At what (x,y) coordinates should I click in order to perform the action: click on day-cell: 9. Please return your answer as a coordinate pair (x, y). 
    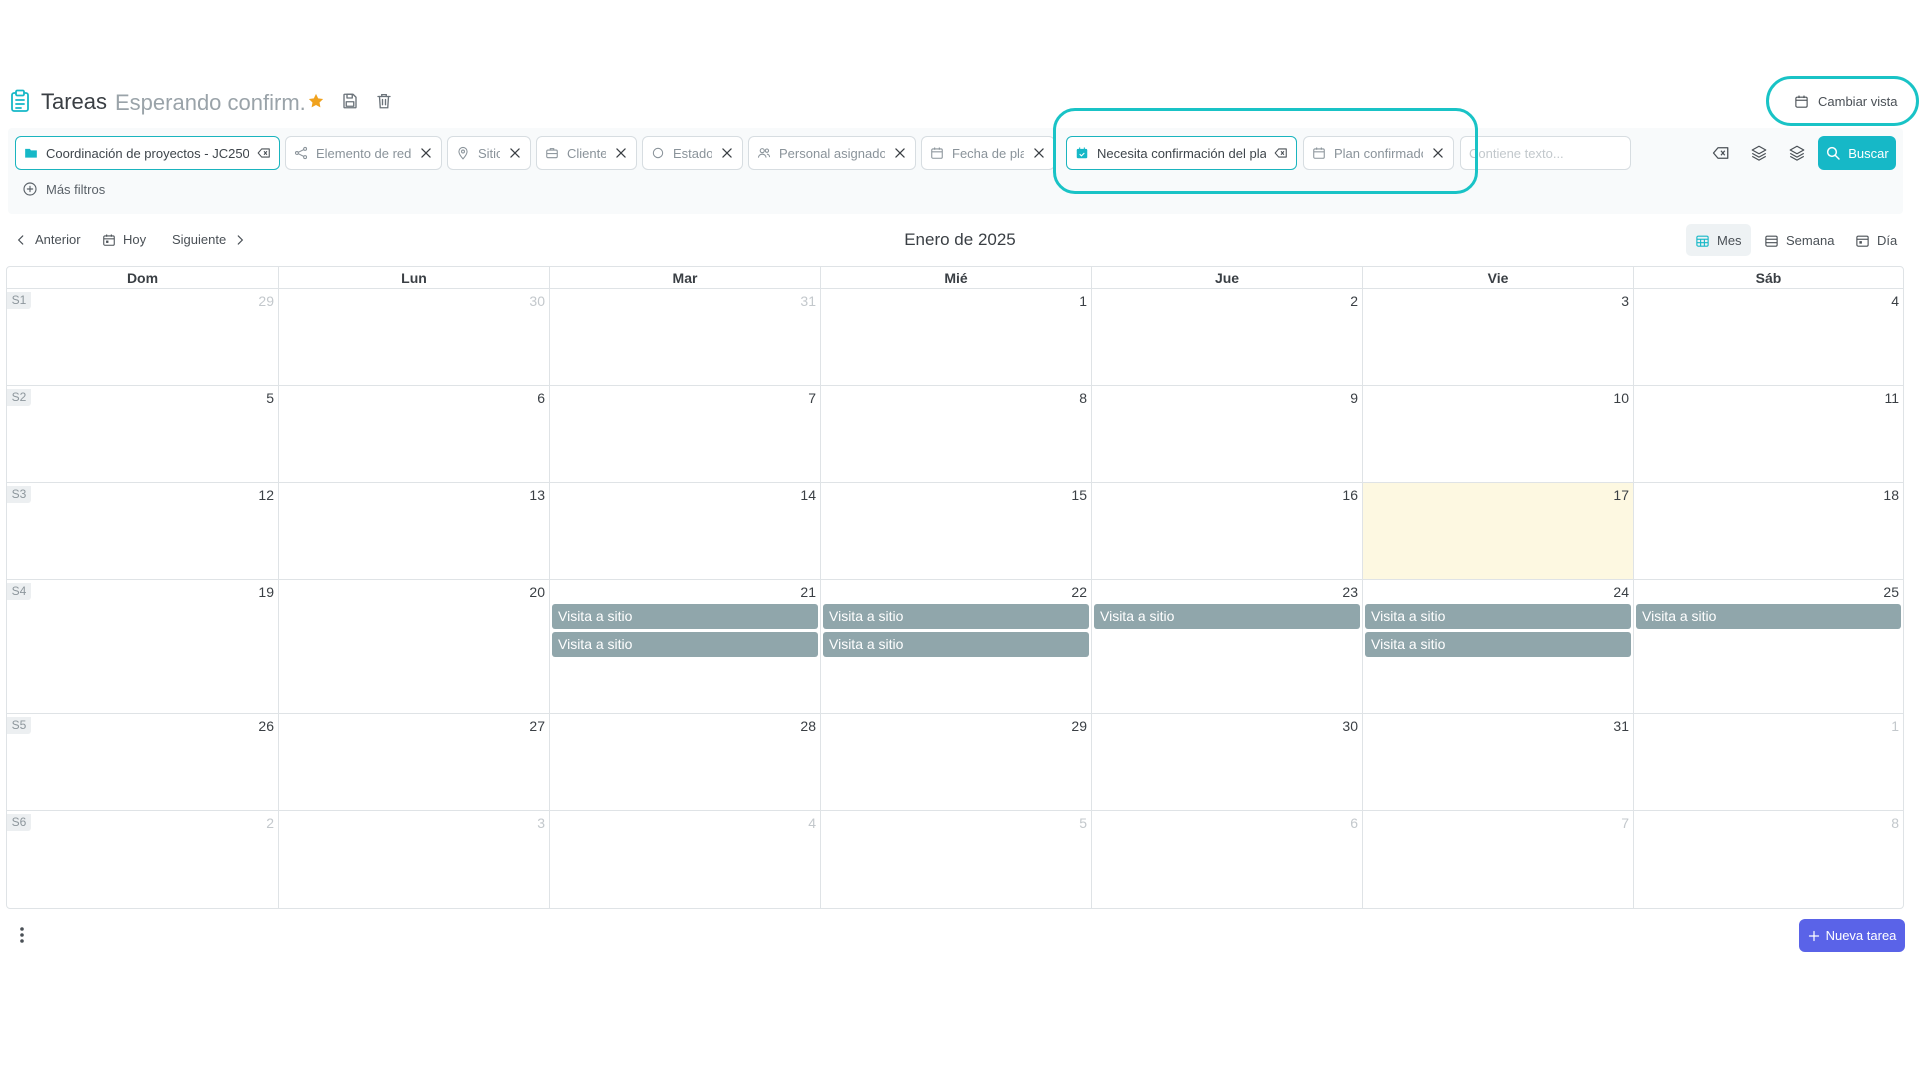
    Looking at the image, I should click on (1226, 434).